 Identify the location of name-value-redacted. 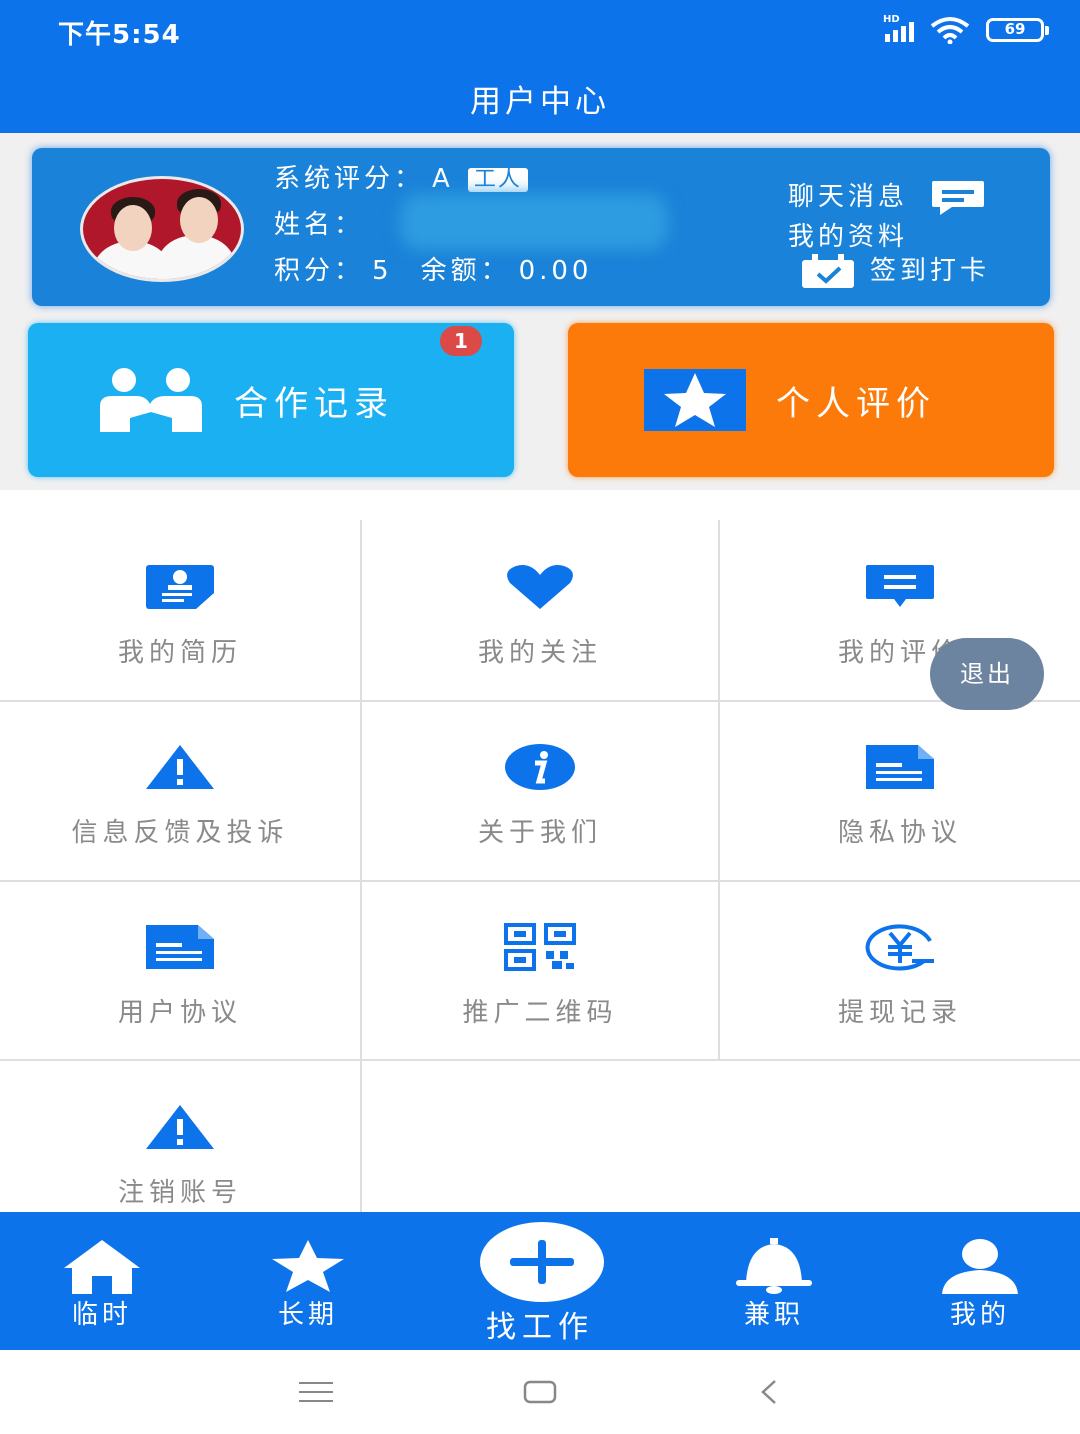
(534, 222).